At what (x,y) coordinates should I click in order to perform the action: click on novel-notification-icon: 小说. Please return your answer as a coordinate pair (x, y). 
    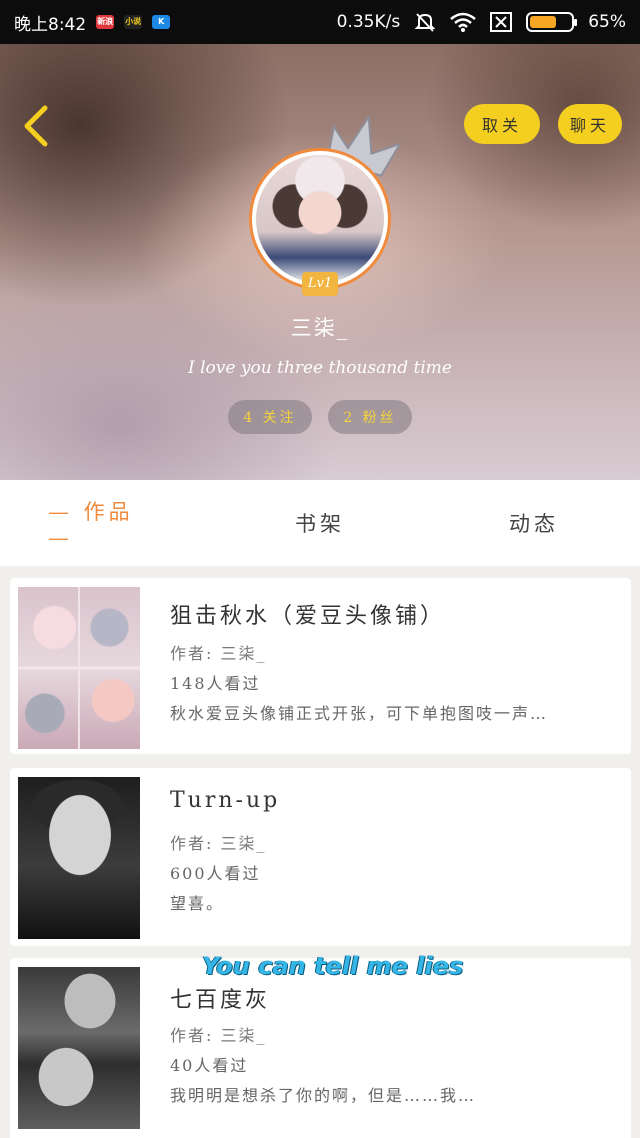
    Looking at the image, I should click on (133, 22).